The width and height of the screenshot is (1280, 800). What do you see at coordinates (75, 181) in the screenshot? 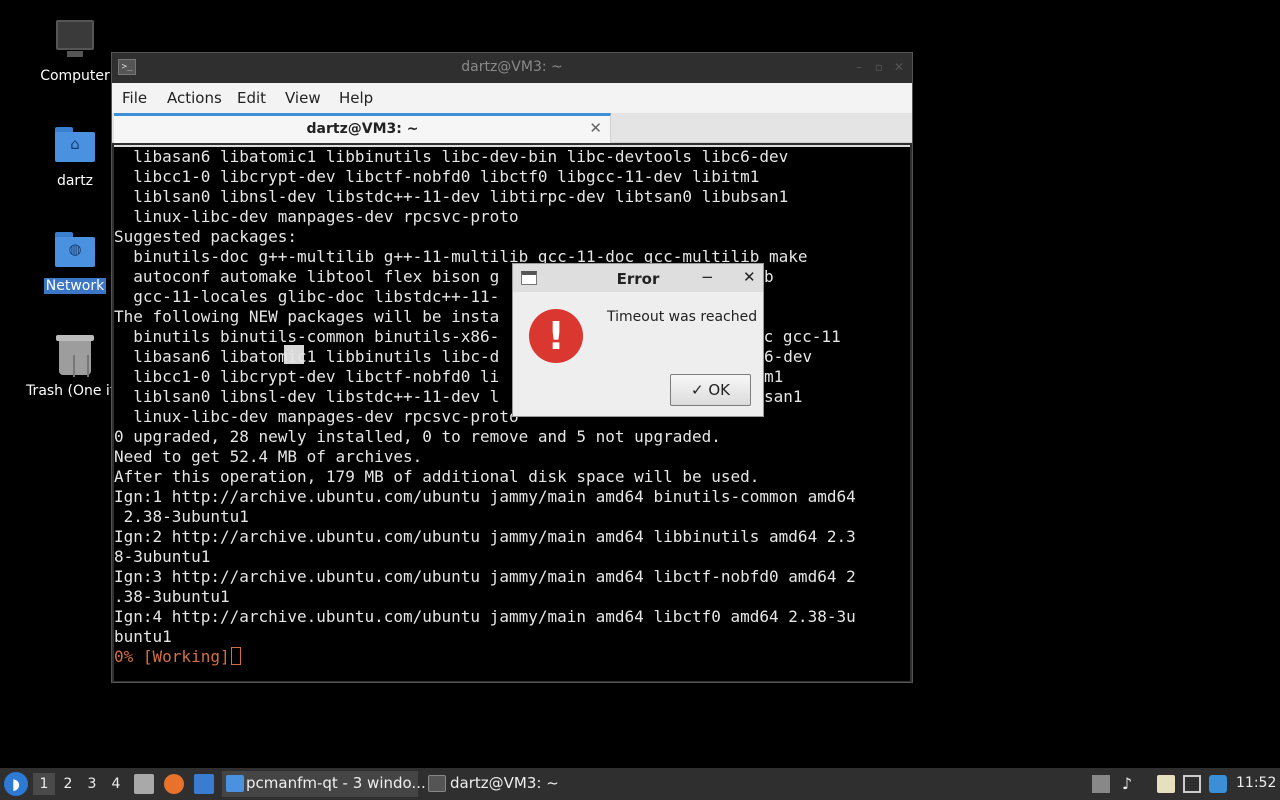
I see `desktop-icon-label: dartz` at bounding box center [75, 181].